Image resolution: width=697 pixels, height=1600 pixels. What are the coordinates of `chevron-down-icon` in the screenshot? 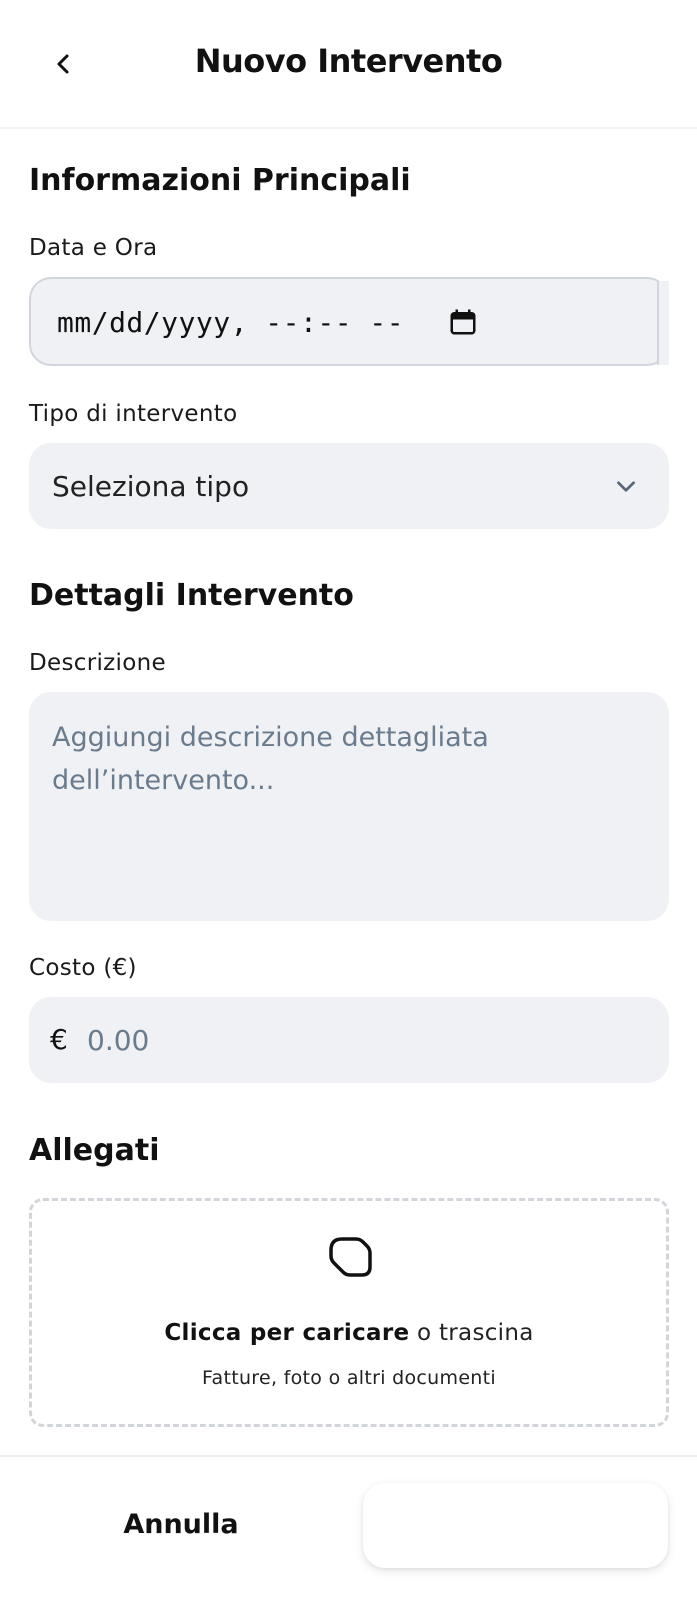 It's located at (626, 486).